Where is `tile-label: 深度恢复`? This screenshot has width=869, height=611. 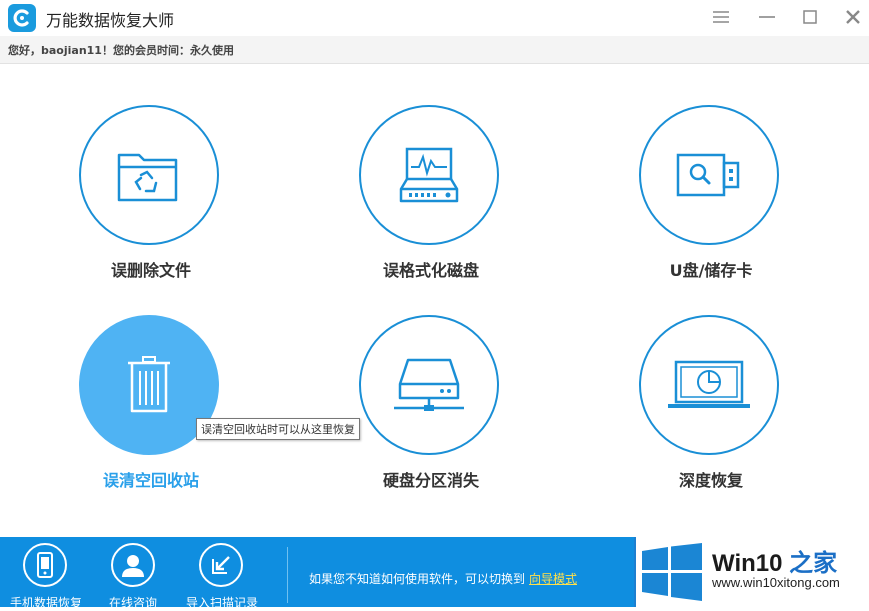 tile-label: 深度恢复 is located at coordinates (710, 480).